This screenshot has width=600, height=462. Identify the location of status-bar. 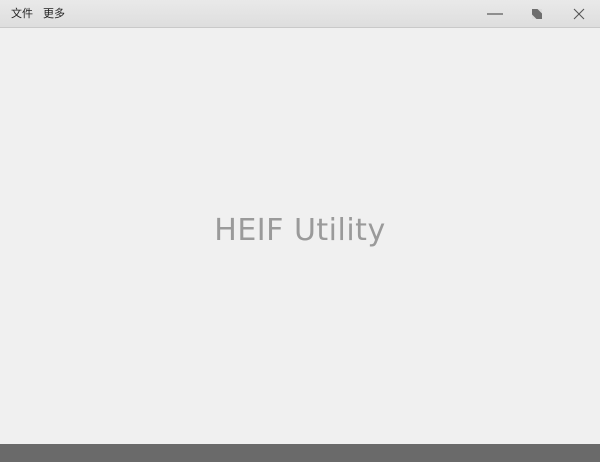
(300, 453).